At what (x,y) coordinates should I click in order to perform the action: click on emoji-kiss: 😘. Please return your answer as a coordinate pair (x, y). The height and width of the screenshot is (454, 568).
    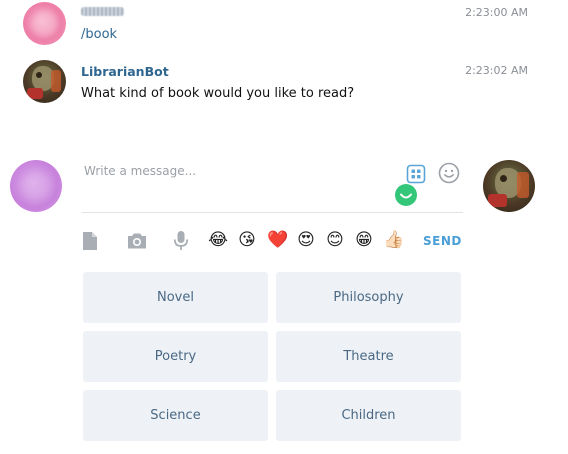
    Looking at the image, I should click on (247, 241).